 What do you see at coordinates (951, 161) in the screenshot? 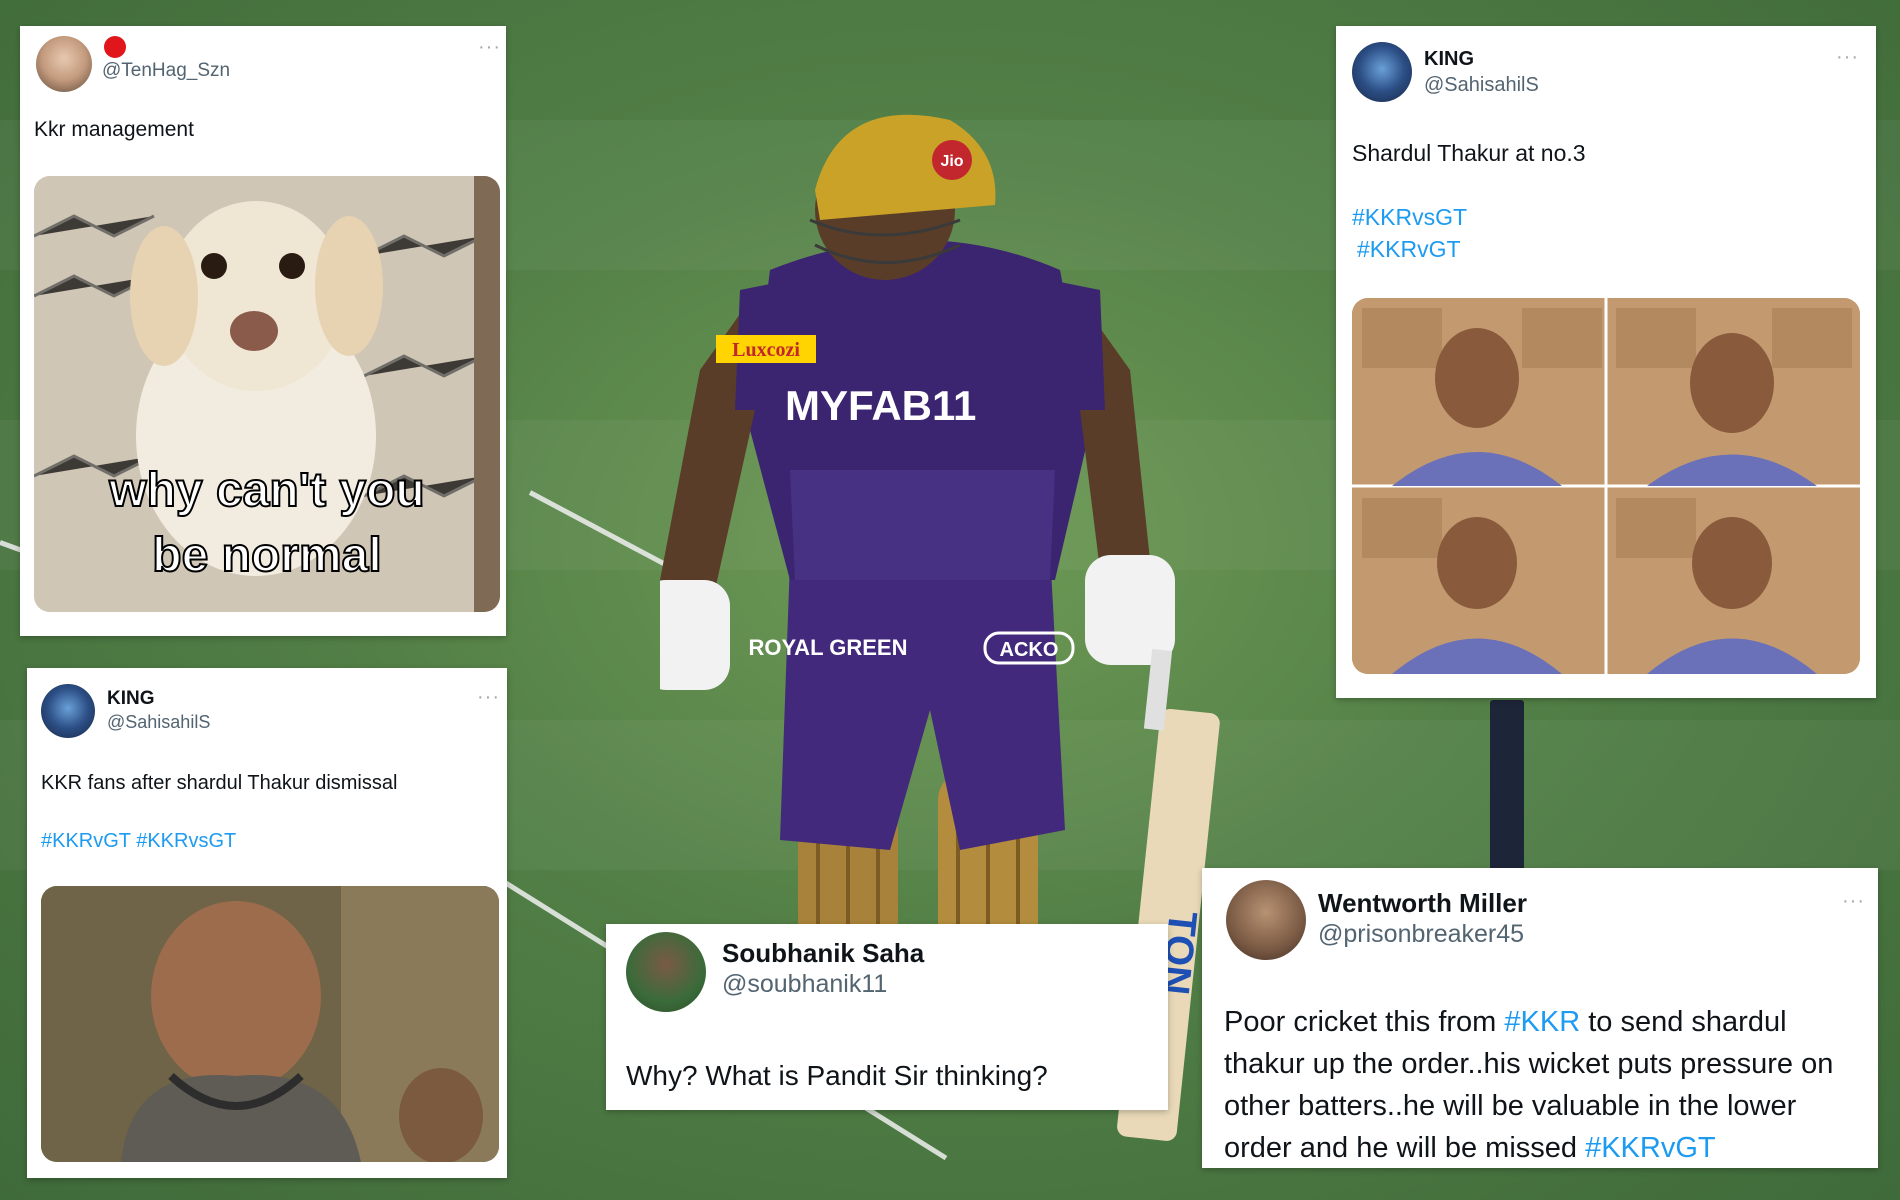
I see `helmet-logo-text: Jio` at bounding box center [951, 161].